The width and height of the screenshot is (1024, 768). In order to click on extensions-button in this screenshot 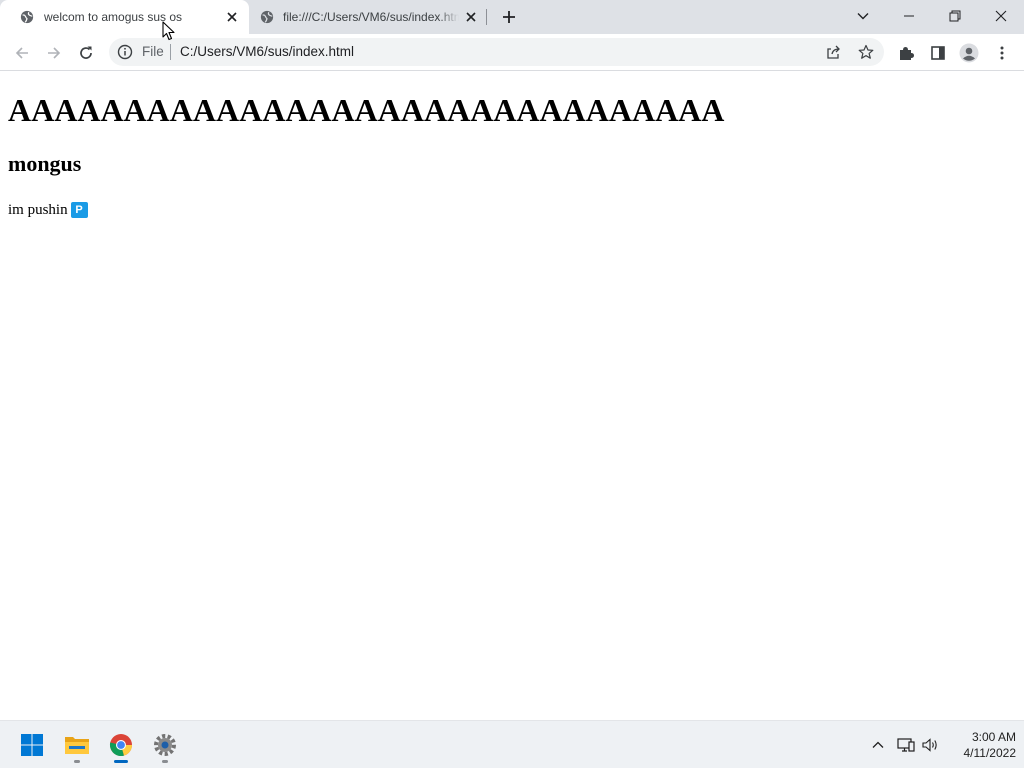, I will do `click(906, 53)`.